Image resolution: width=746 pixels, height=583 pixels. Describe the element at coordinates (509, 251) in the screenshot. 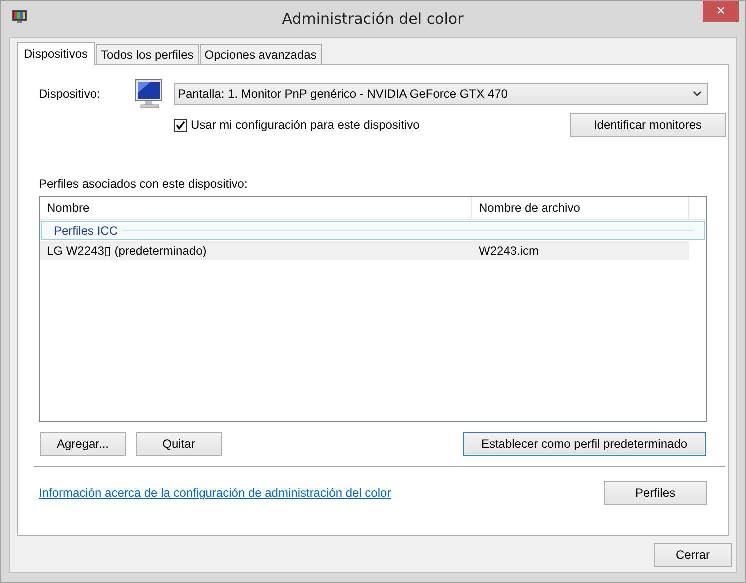

I see `file-name: W2243.icm` at that location.